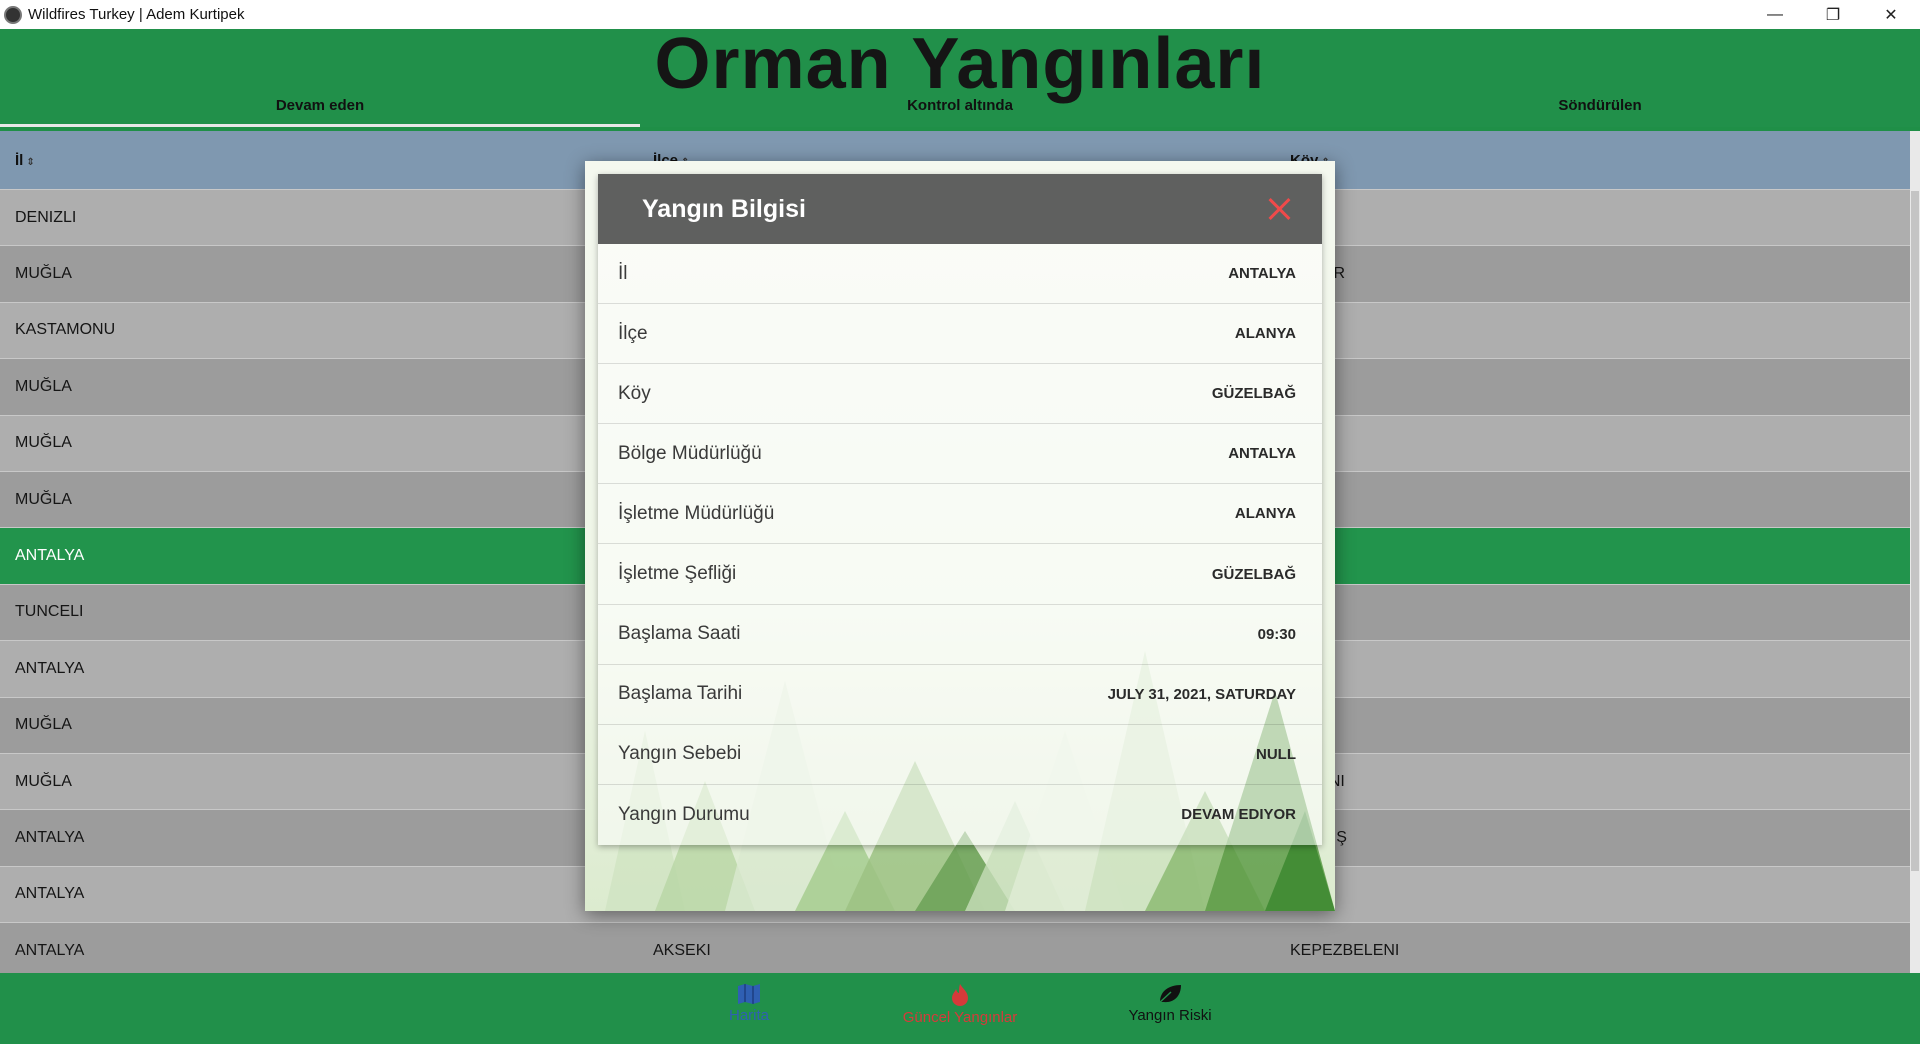  Describe the element at coordinates (1276, 754) in the screenshot. I see `info-value: NULL` at that location.